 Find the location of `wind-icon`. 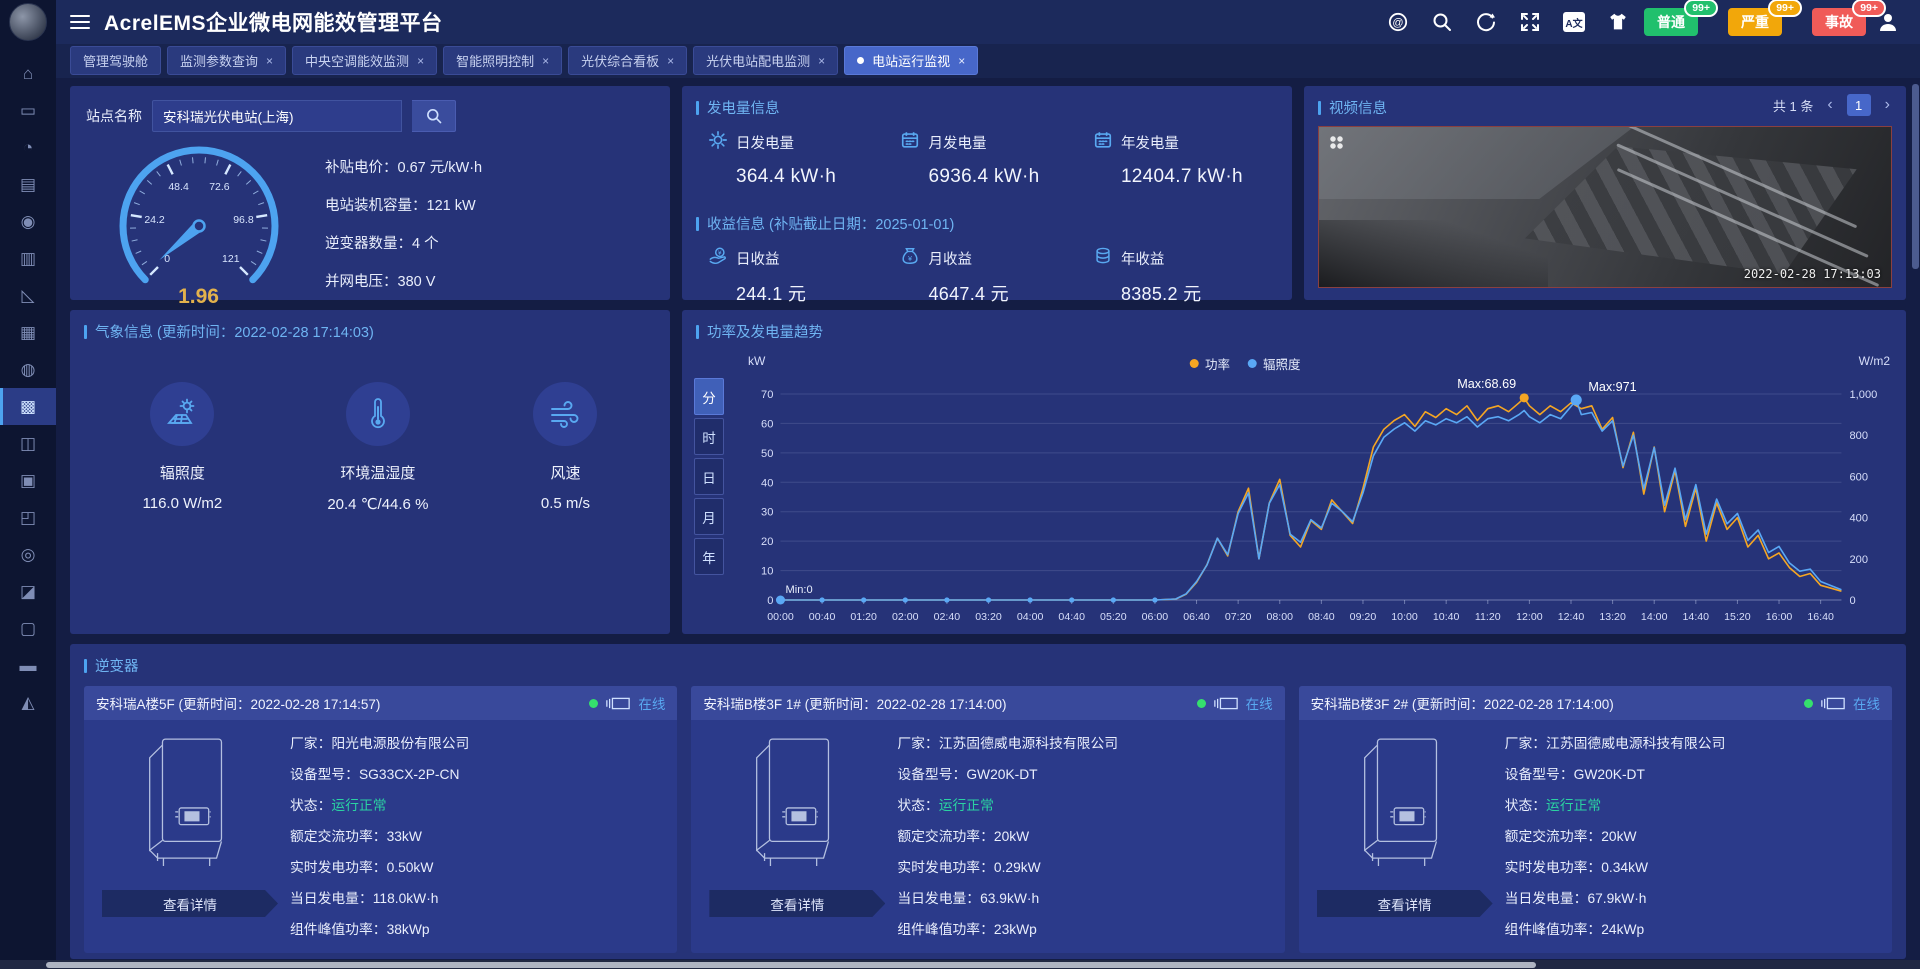

wind-icon is located at coordinates (565, 414).